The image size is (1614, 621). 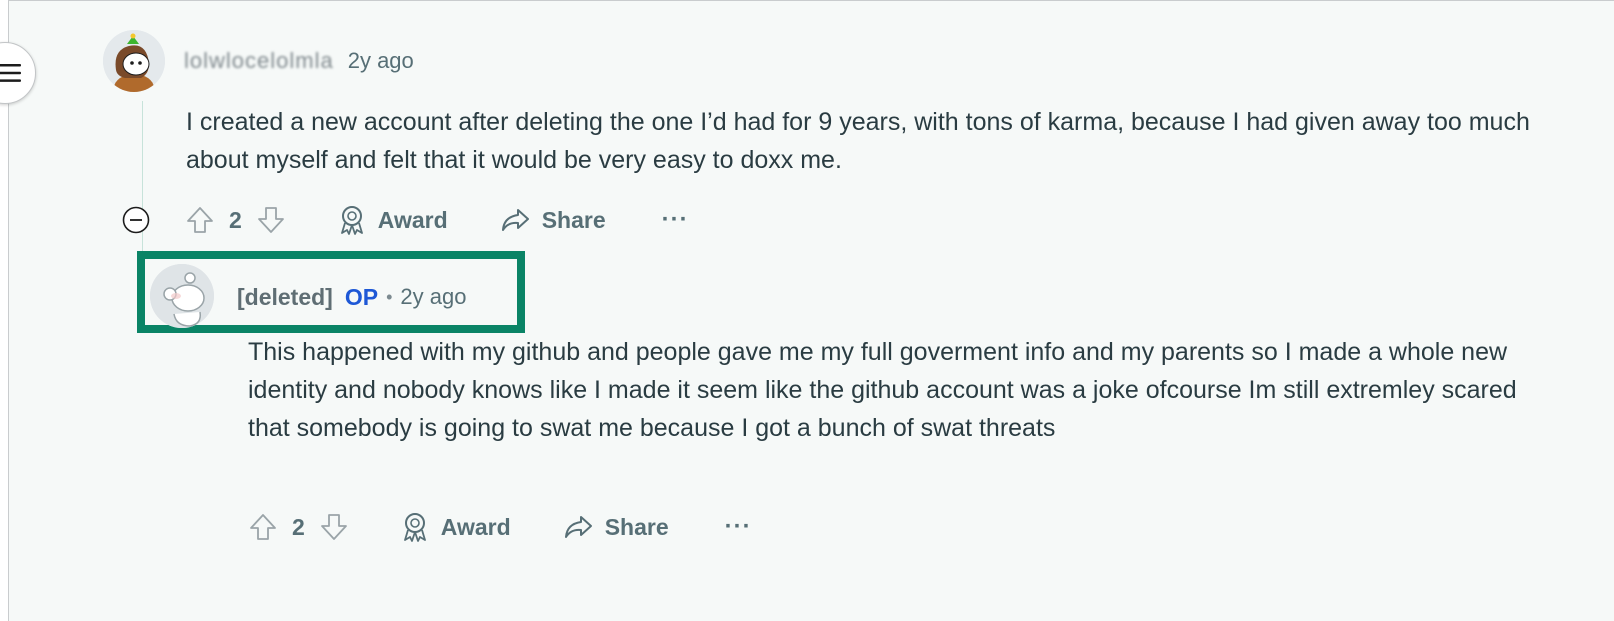 I want to click on collapse-icon, so click(x=136, y=220).